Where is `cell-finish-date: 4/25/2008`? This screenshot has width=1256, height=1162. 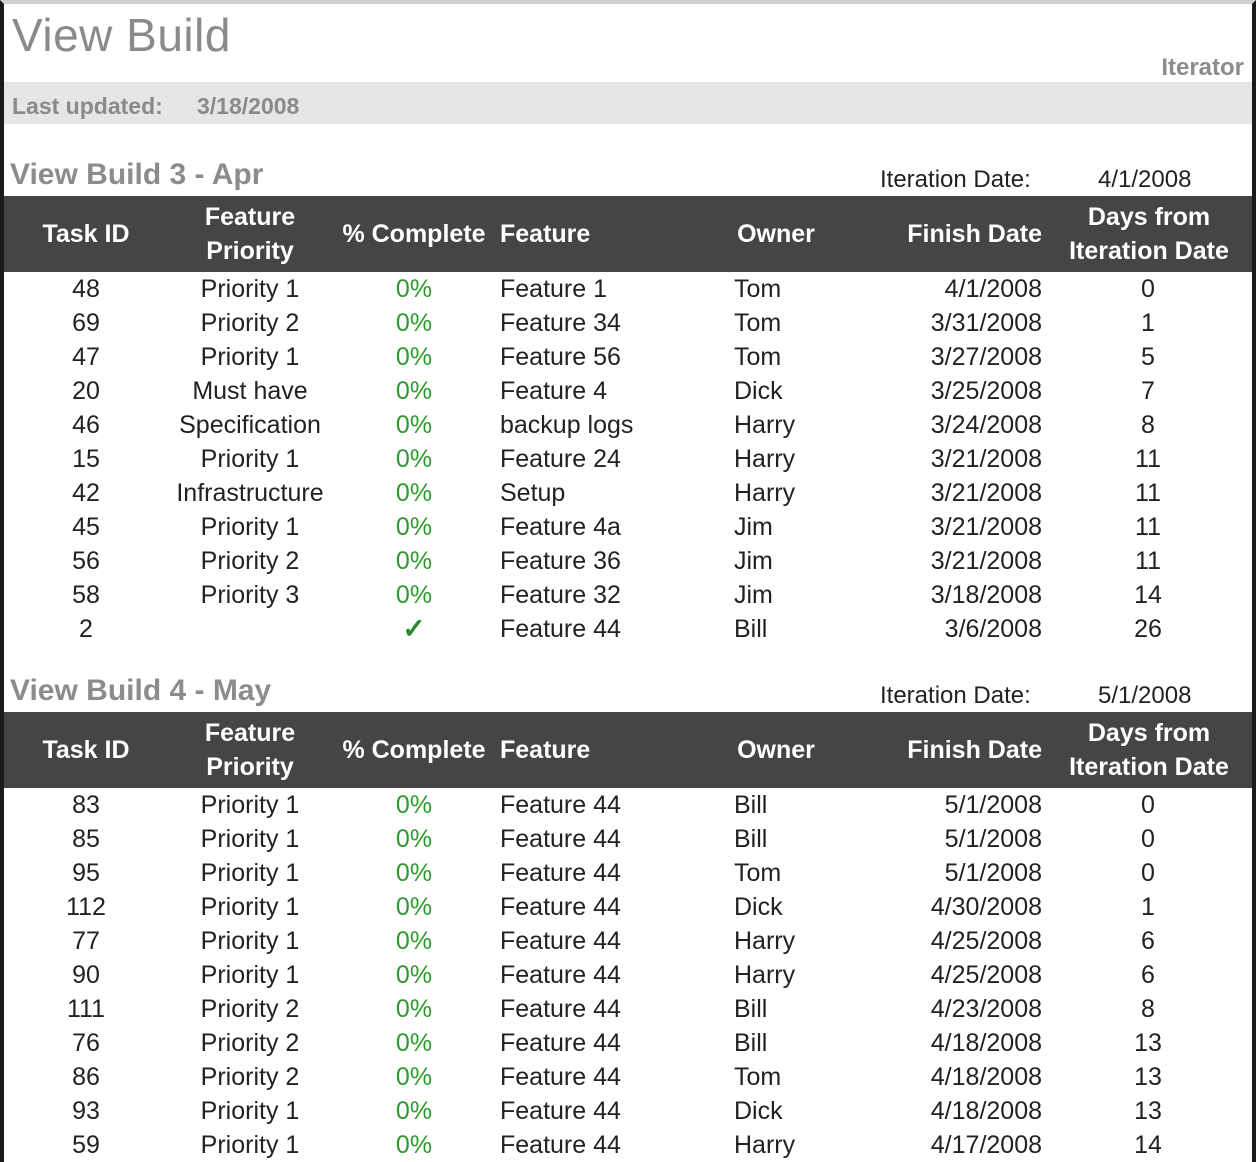 cell-finish-date: 4/25/2008 is located at coordinates (986, 941).